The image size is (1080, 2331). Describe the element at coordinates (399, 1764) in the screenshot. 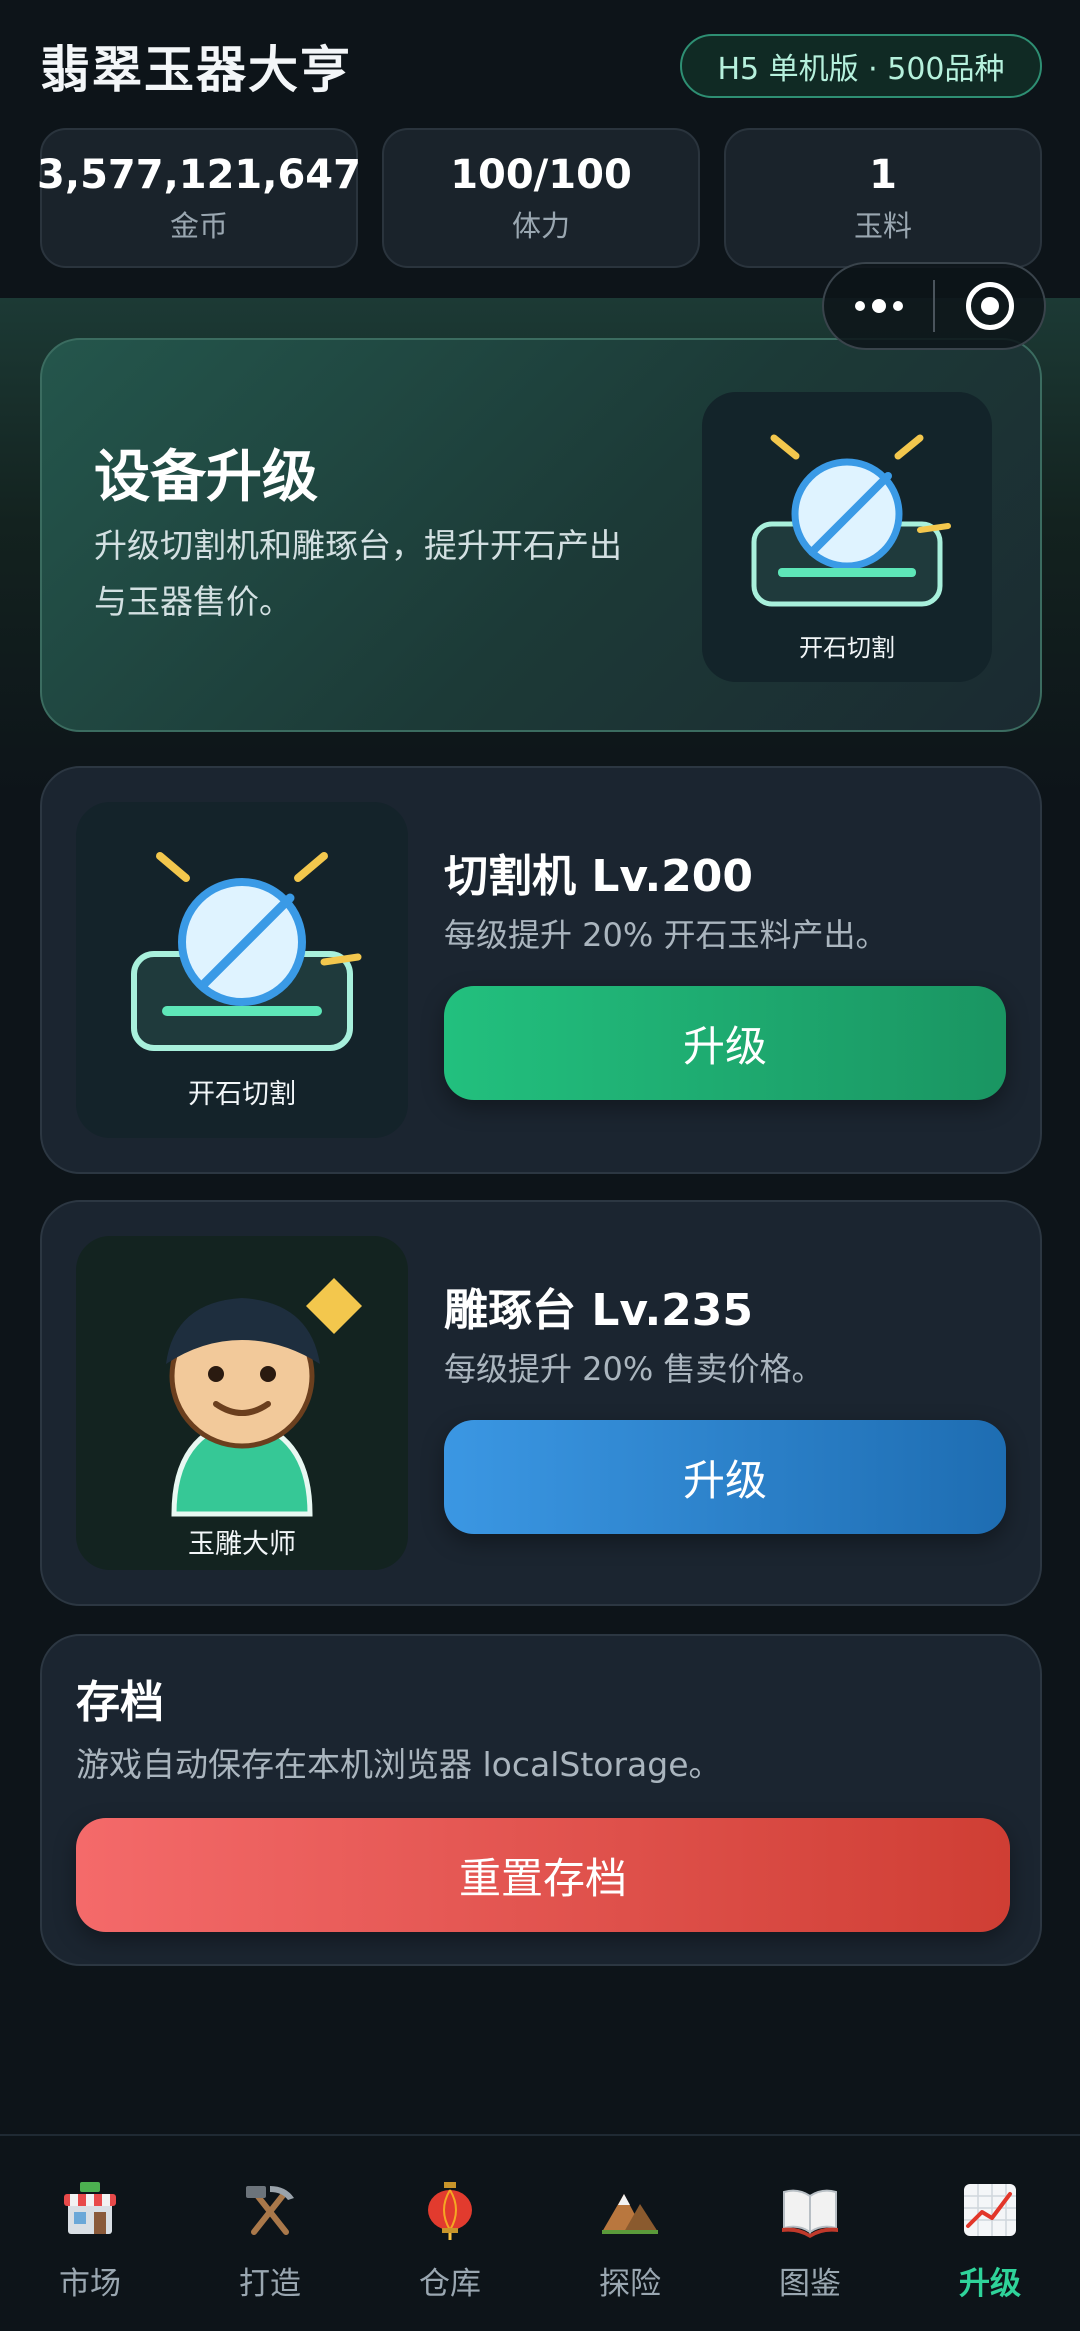

I see `save-description: 游戏自动保存在本机浏览器 localStorage。` at that location.